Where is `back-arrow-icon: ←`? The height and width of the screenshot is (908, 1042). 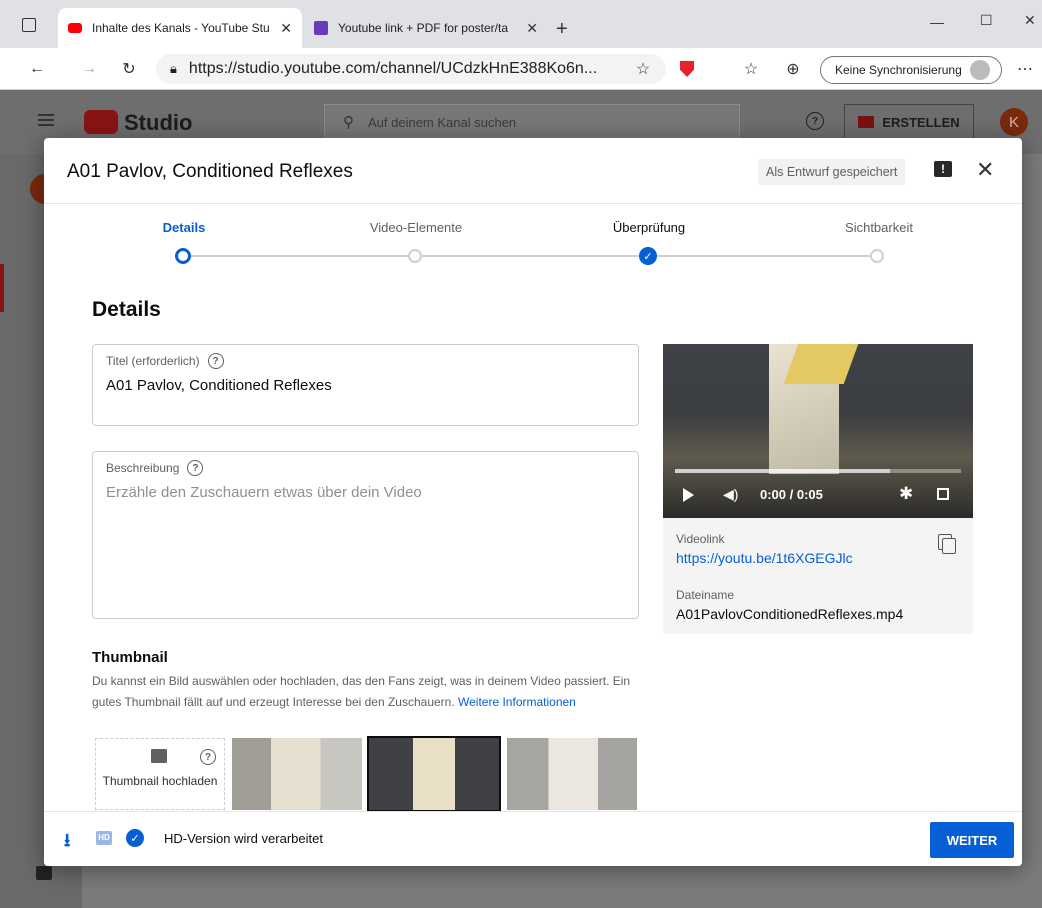
back-arrow-icon: ← is located at coordinates (37, 69).